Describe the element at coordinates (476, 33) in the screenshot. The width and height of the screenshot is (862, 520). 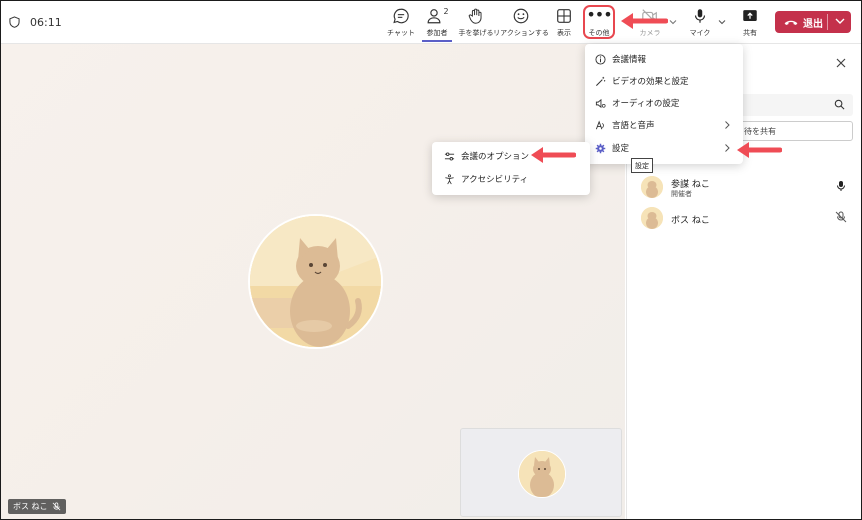
I see `raise-hand-label: 手を挙げる` at that location.